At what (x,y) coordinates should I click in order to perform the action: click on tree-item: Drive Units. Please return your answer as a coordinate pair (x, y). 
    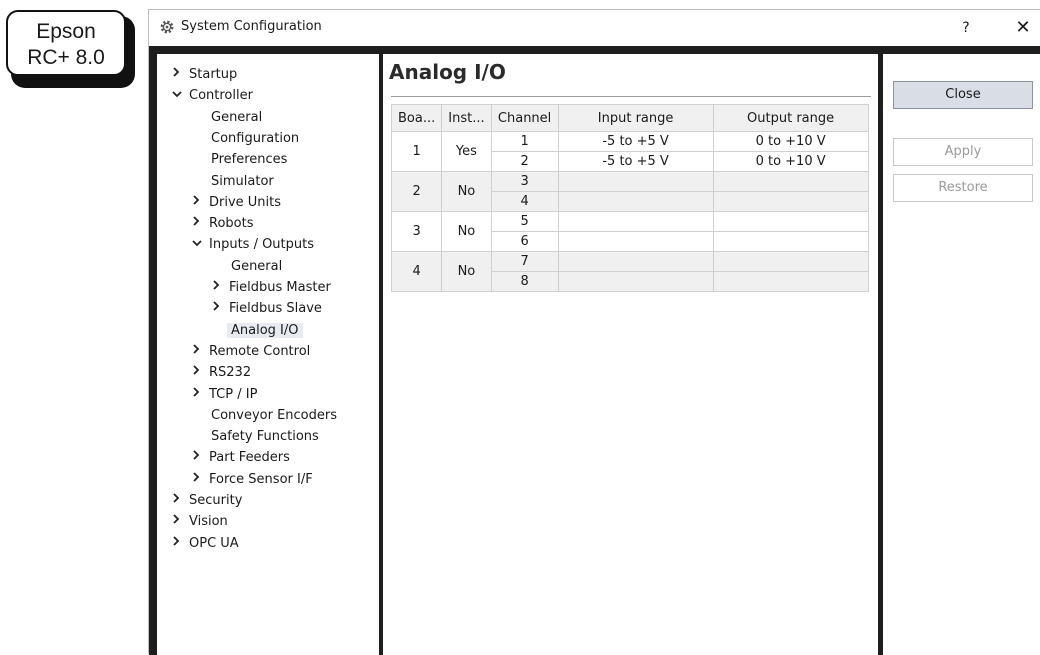
    Looking at the image, I should click on (236, 202).